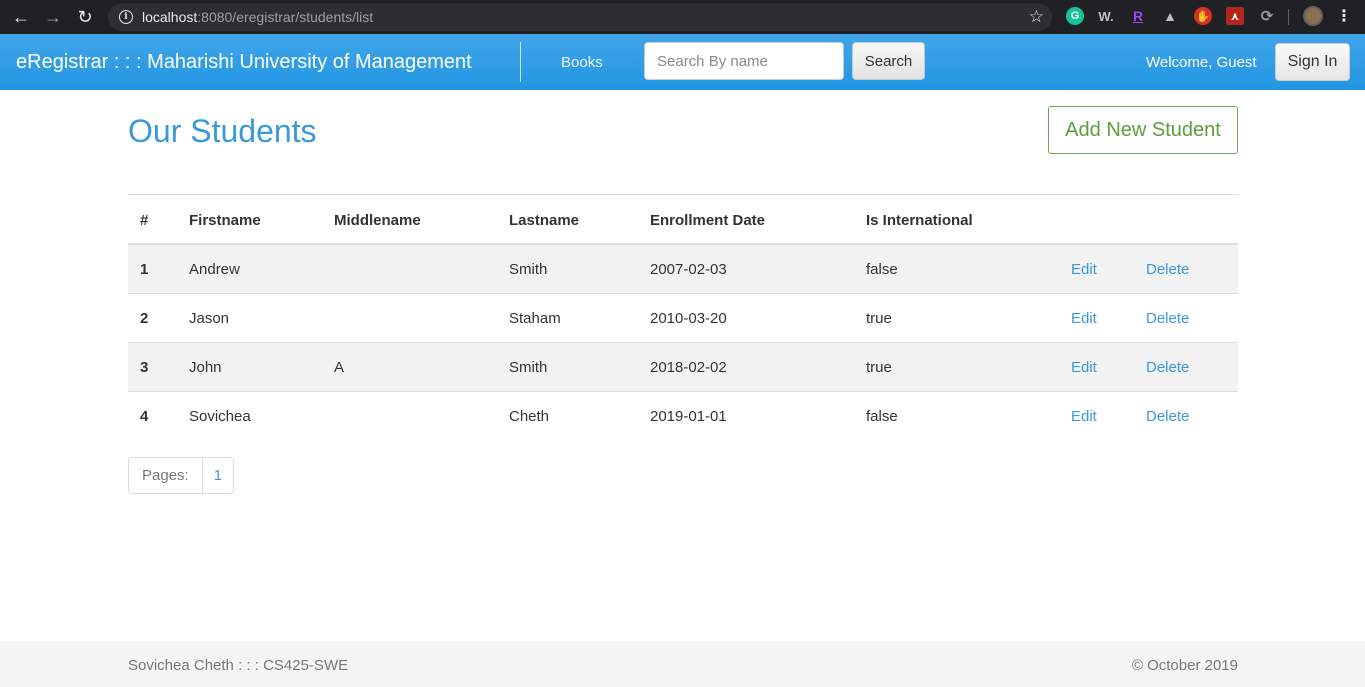  Describe the element at coordinates (535, 318) in the screenshot. I see `lastname-cell: Staham` at that location.